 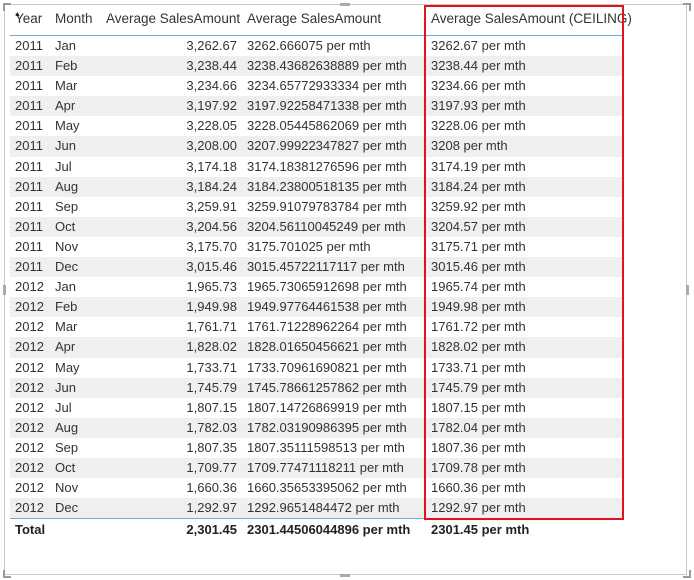 I want to click on cell-avg-sales-ceiling: 1745.79 per mth, so click(x=478, y=387).